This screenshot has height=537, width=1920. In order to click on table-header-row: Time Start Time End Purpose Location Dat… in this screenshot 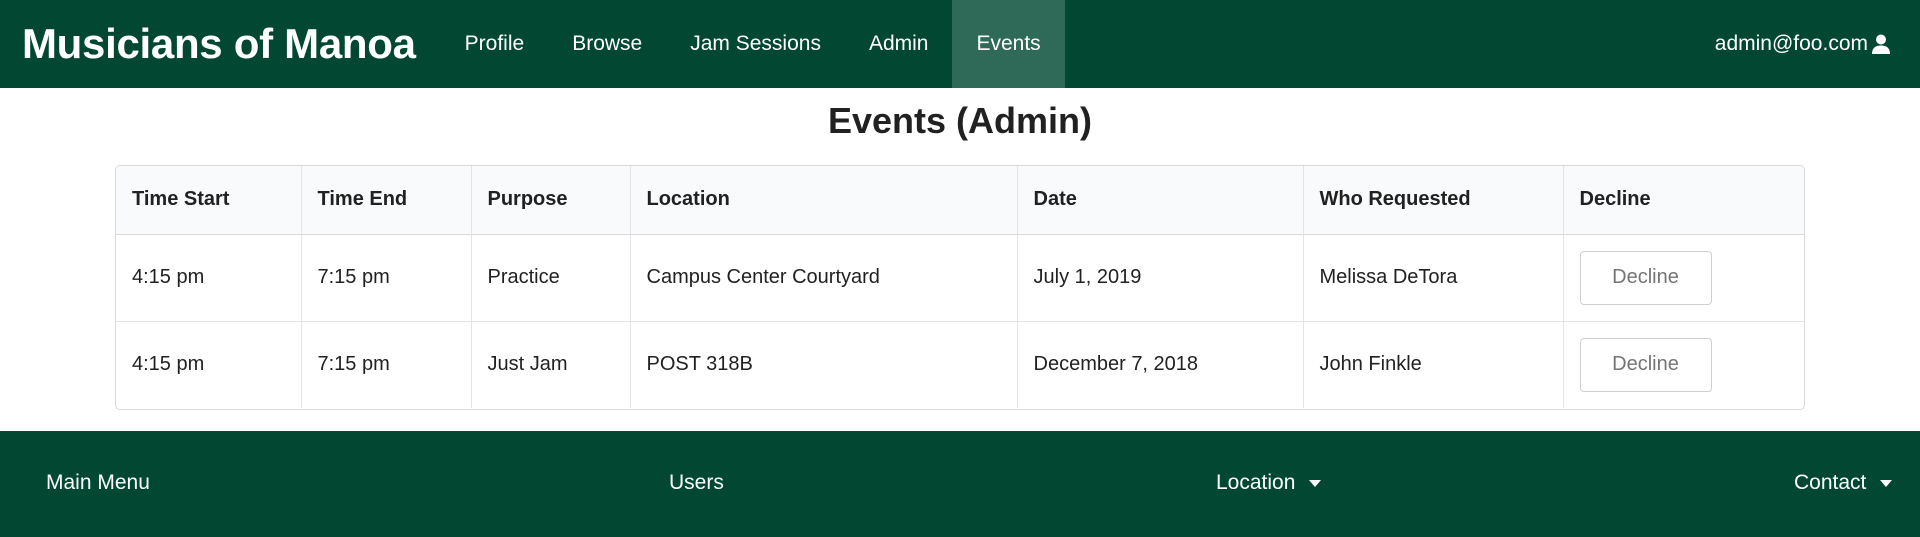, I will do `click(960, 200)`.